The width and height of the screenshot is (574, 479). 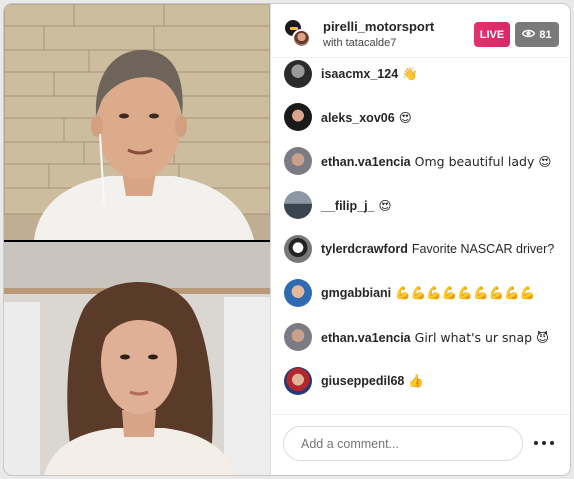 I want to click on comment-item: ethan.va1encia Girl what's ur snap 😈, so click(x=420, y=337).